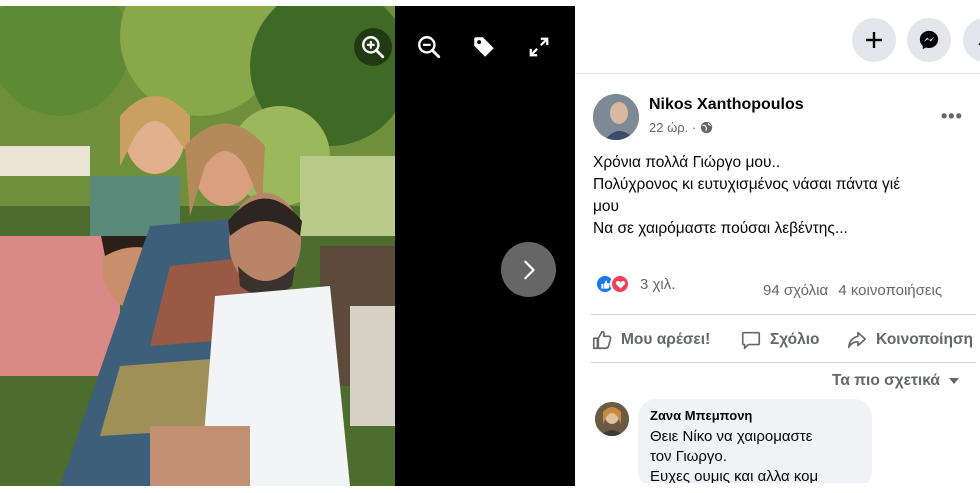 Image resolution: width=980 pixels, height=493 pixels. Describe the element at coordinates (726, 105) in the screenshot. I see `author-name: Nikos Xanthopoulos` at that location.